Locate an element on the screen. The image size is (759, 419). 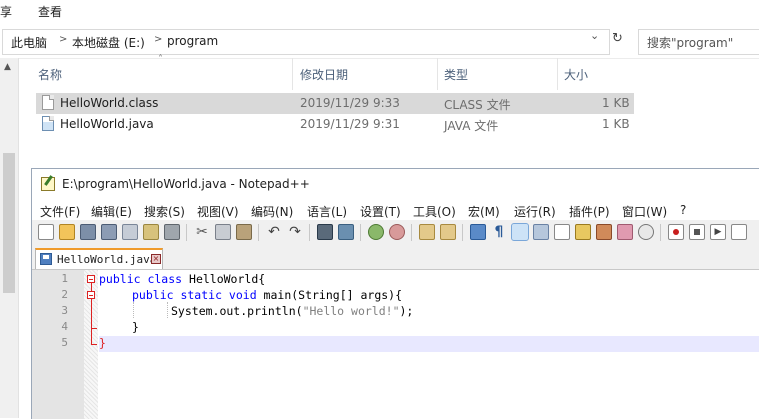
code-text-span: main(String[] args){ is located at coordinates (329, 295).